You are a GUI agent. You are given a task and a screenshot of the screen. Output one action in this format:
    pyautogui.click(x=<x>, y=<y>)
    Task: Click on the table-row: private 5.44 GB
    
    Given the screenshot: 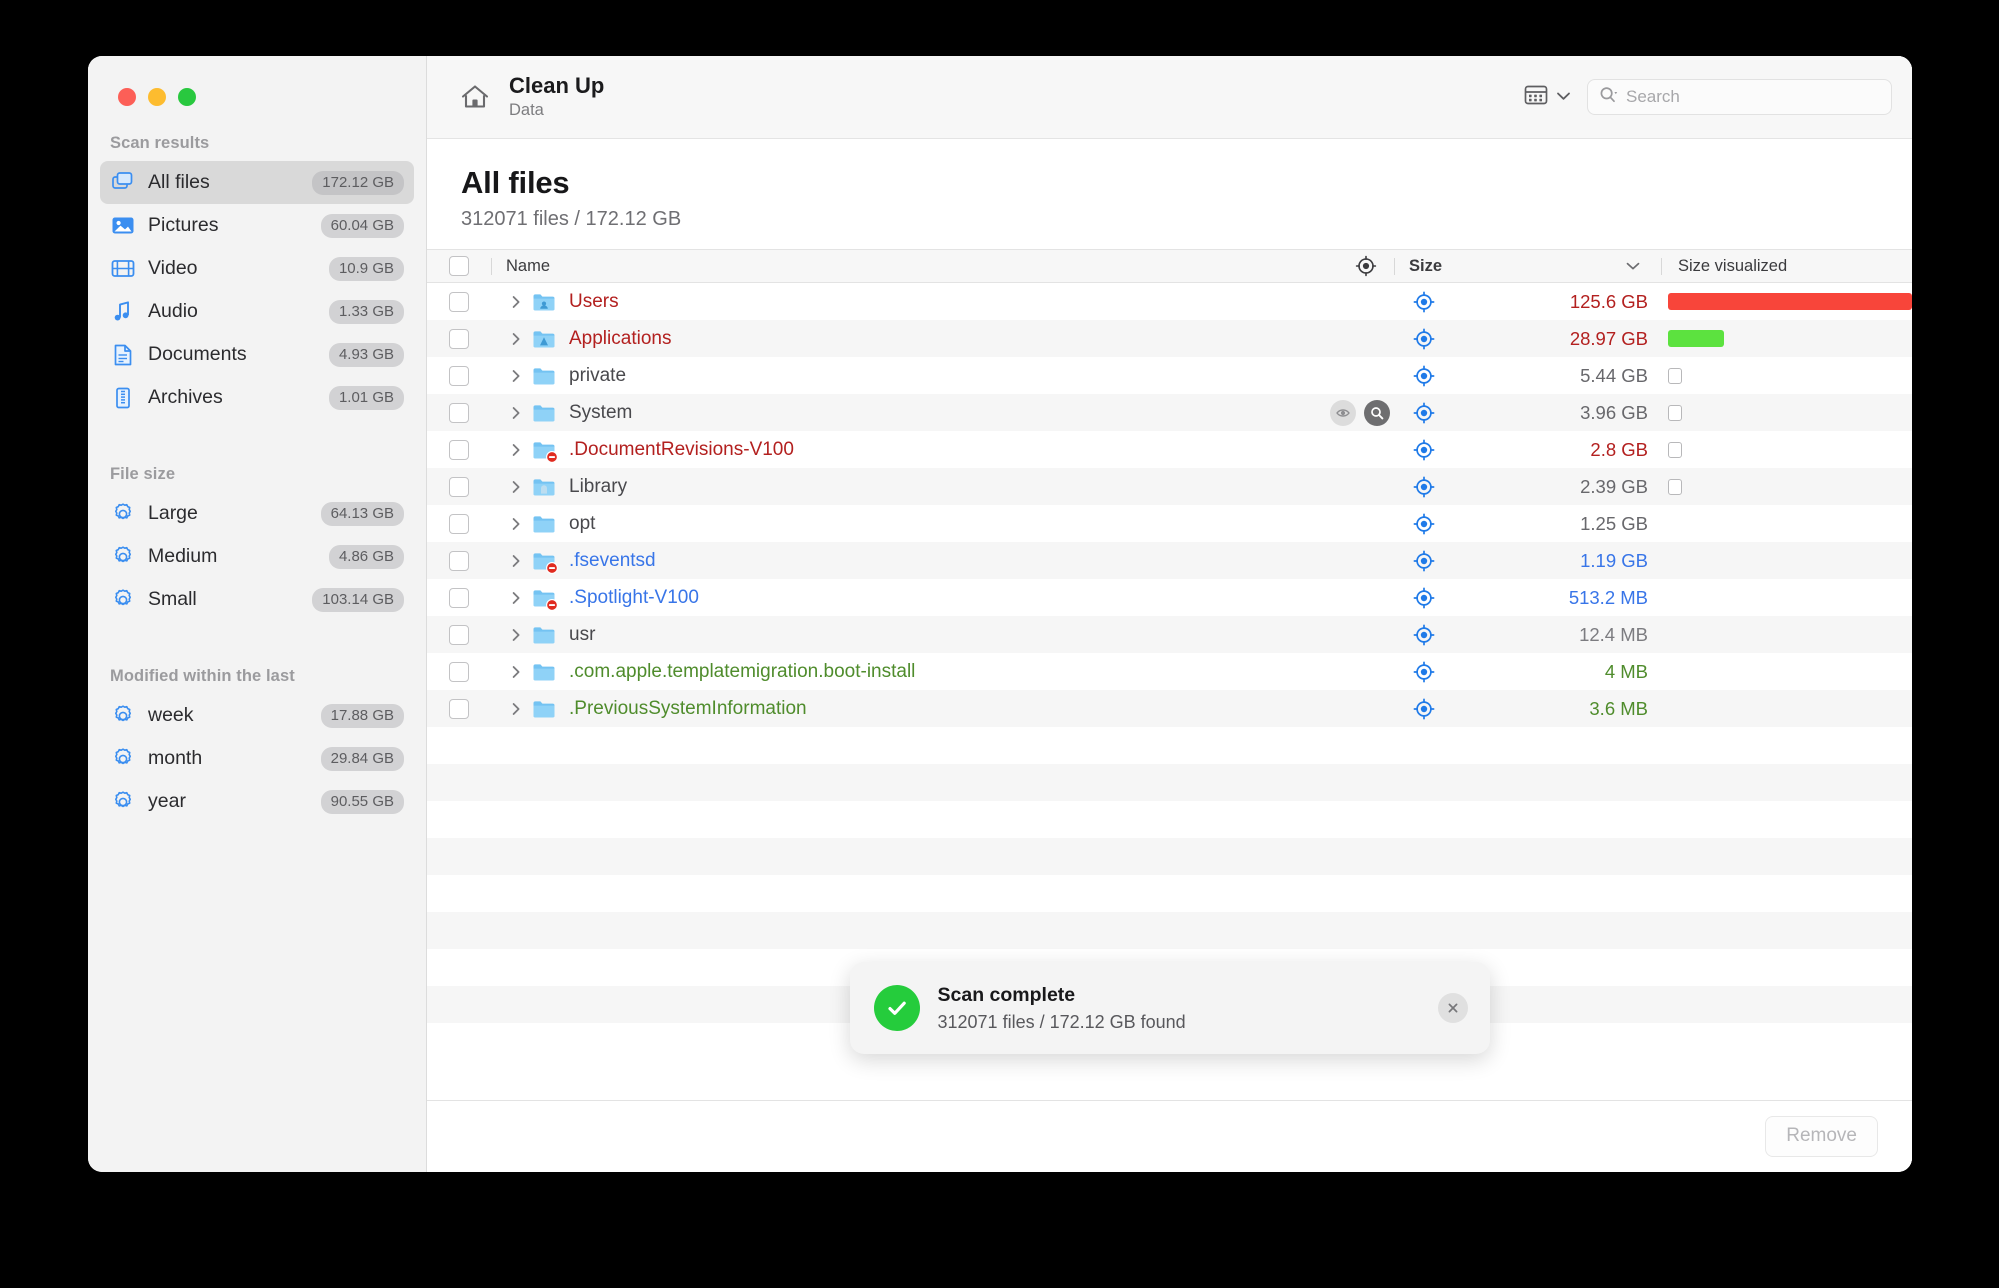 What is the action you would take?
    pyautogui.click(x=1169, y=375)
    